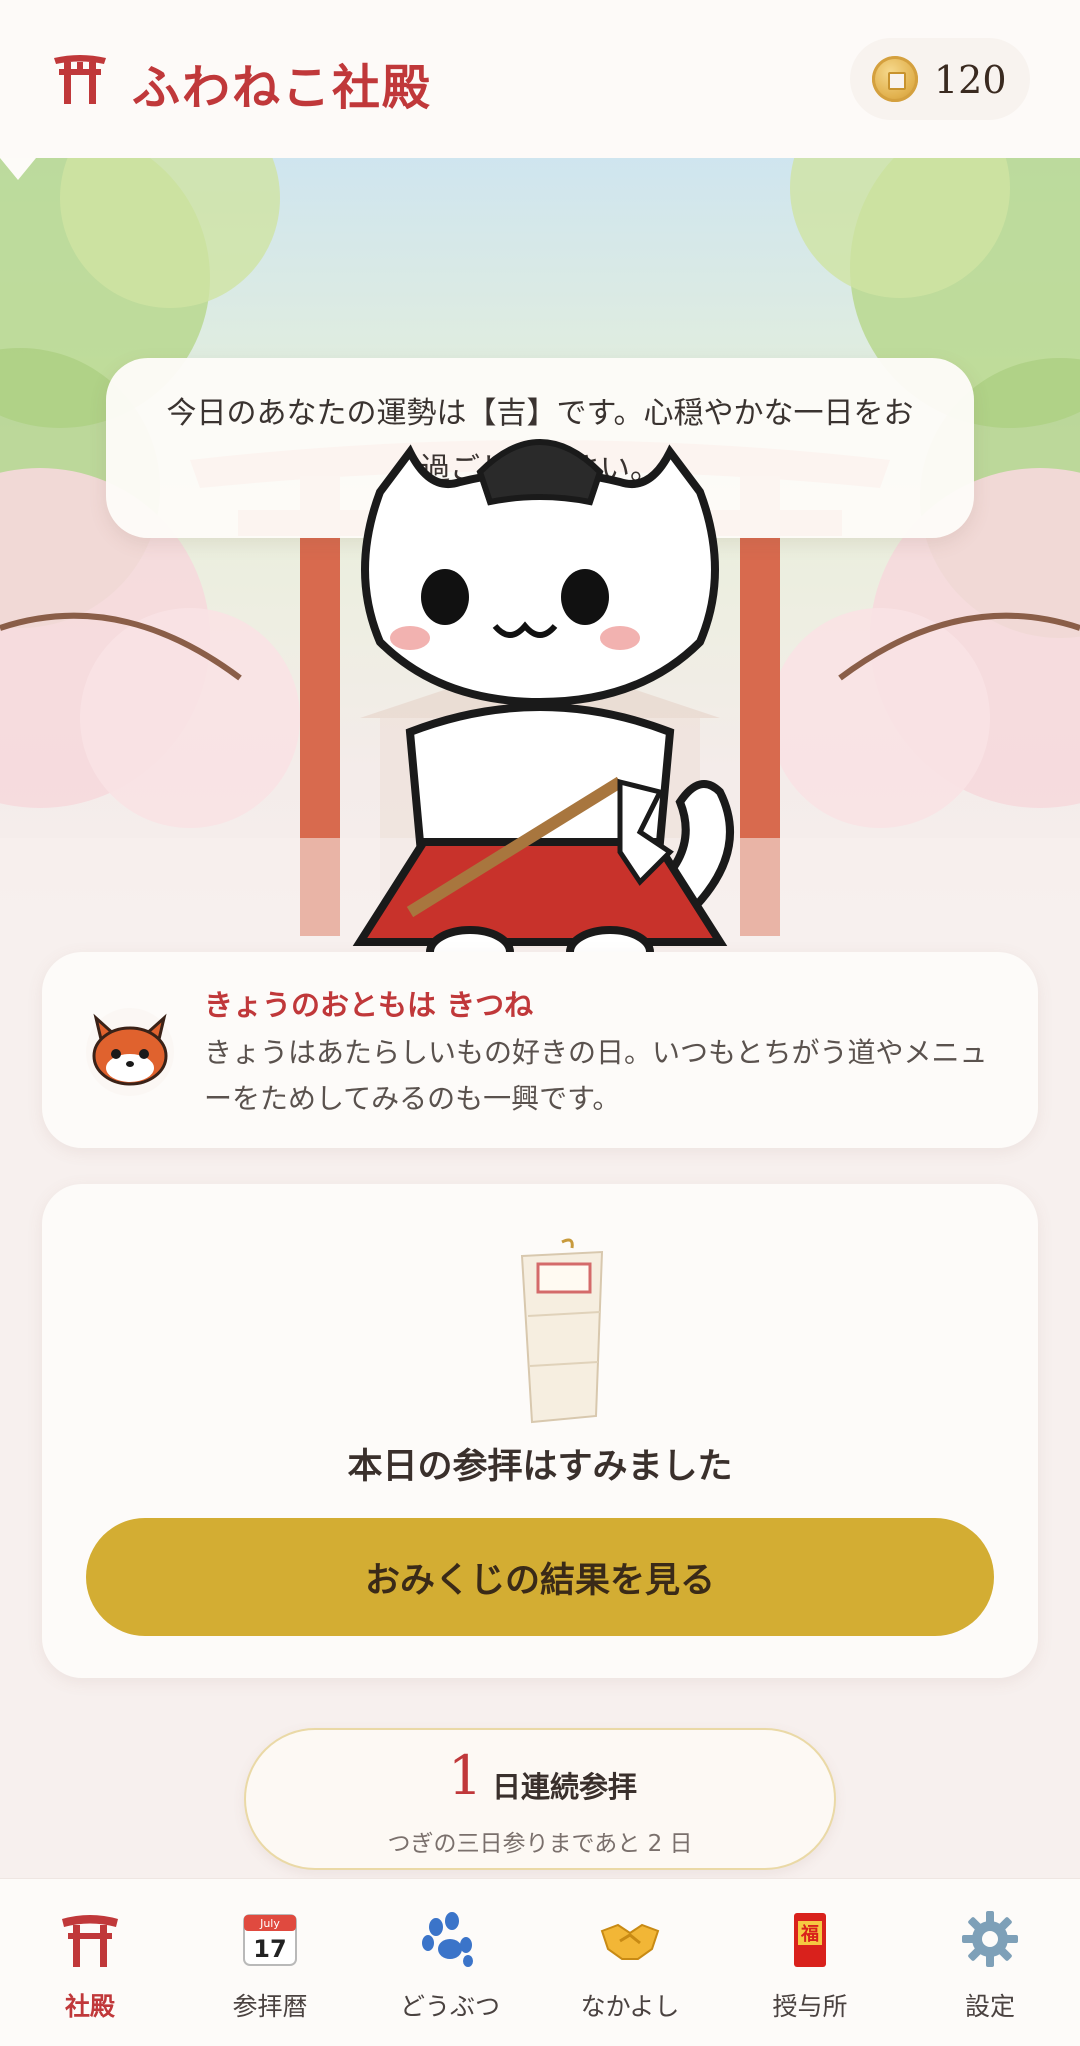  Describe the element at coordinates (540, 1577) in the screenshot. I see `view-omikuji-result-button: おみくじの結果を見る` at that location.